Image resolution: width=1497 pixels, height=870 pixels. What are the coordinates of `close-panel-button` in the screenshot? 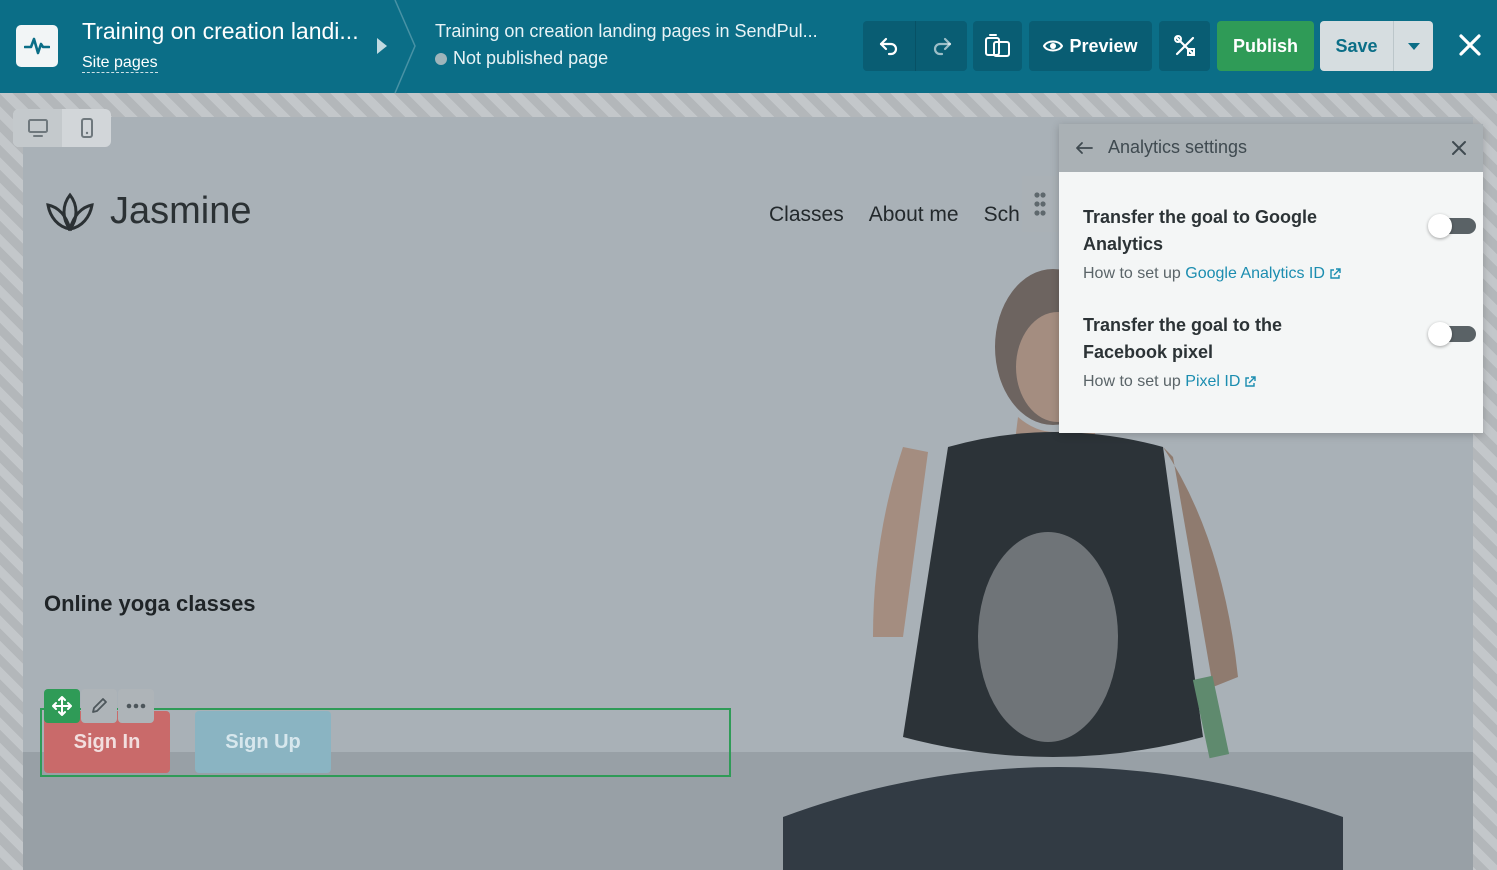 It's located at (1459, 148).